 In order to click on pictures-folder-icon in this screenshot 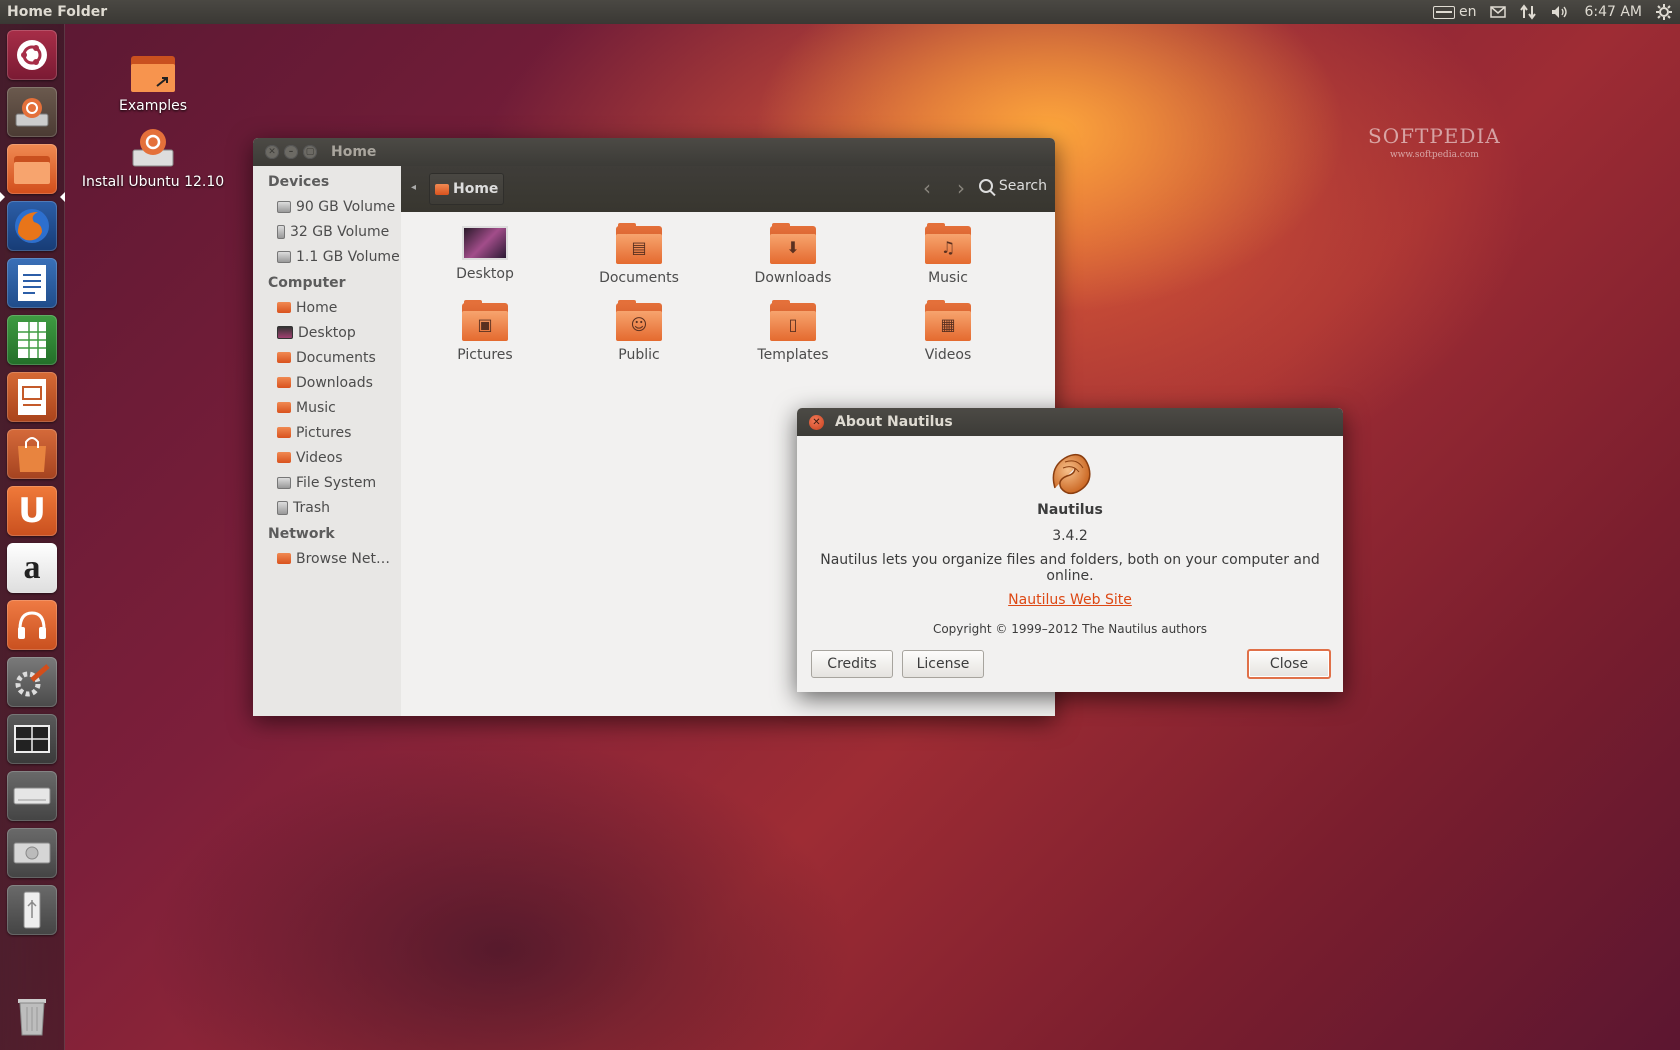, I will do `click(284, 432)`.